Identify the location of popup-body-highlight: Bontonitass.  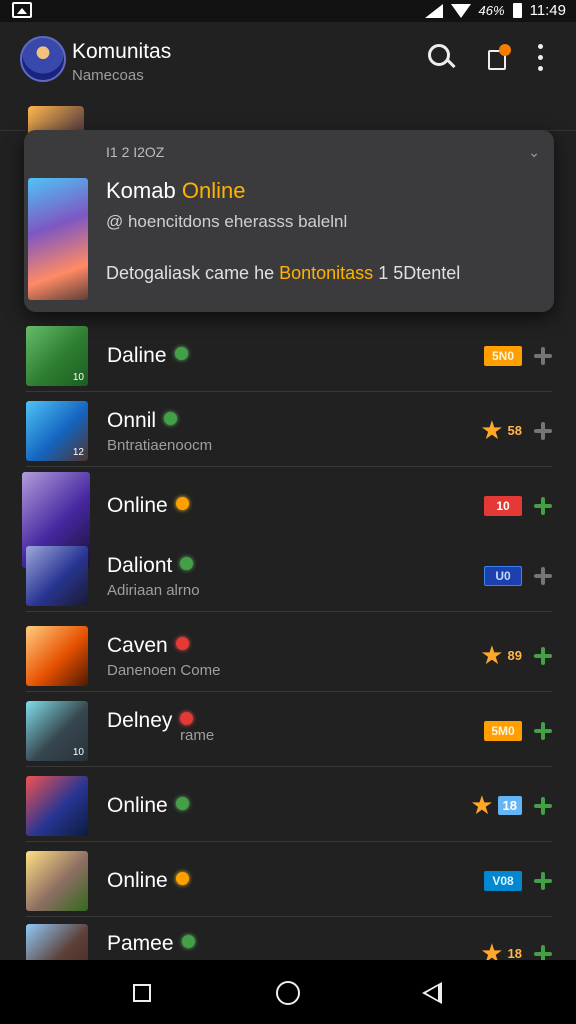
(326, 273).